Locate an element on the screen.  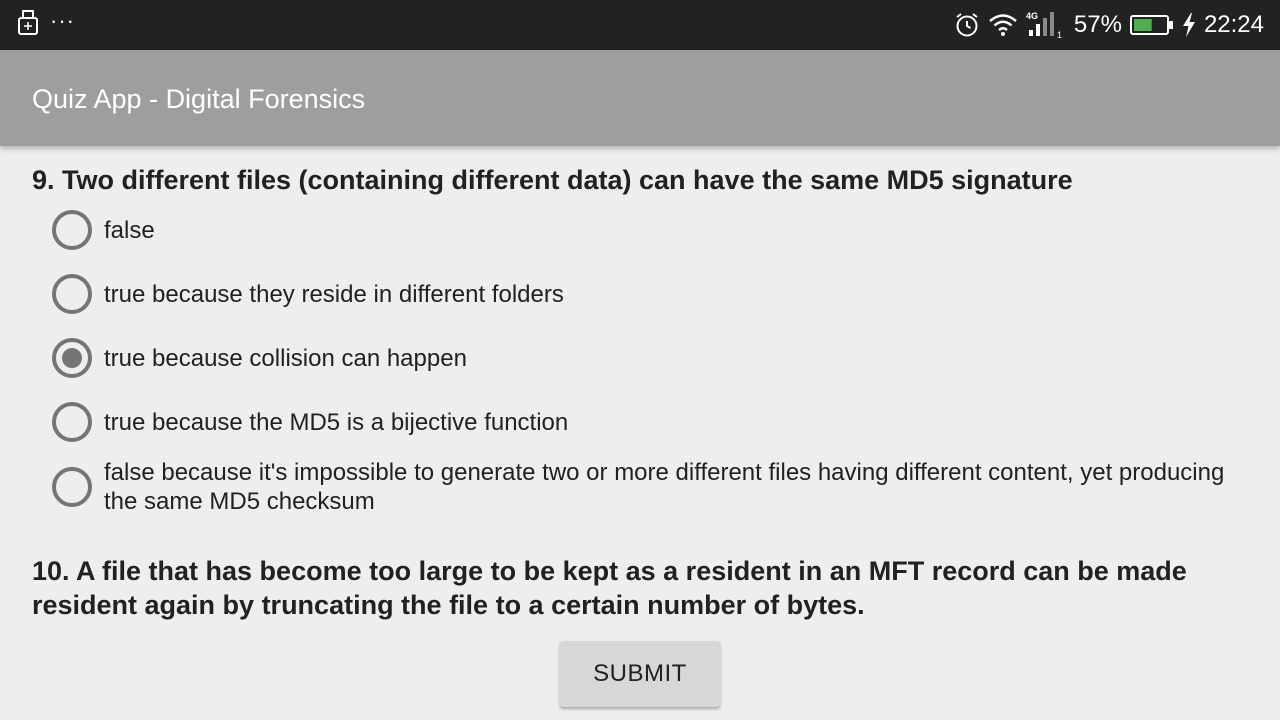
network-type-label: 4G is located at coordinates (1032, 16).